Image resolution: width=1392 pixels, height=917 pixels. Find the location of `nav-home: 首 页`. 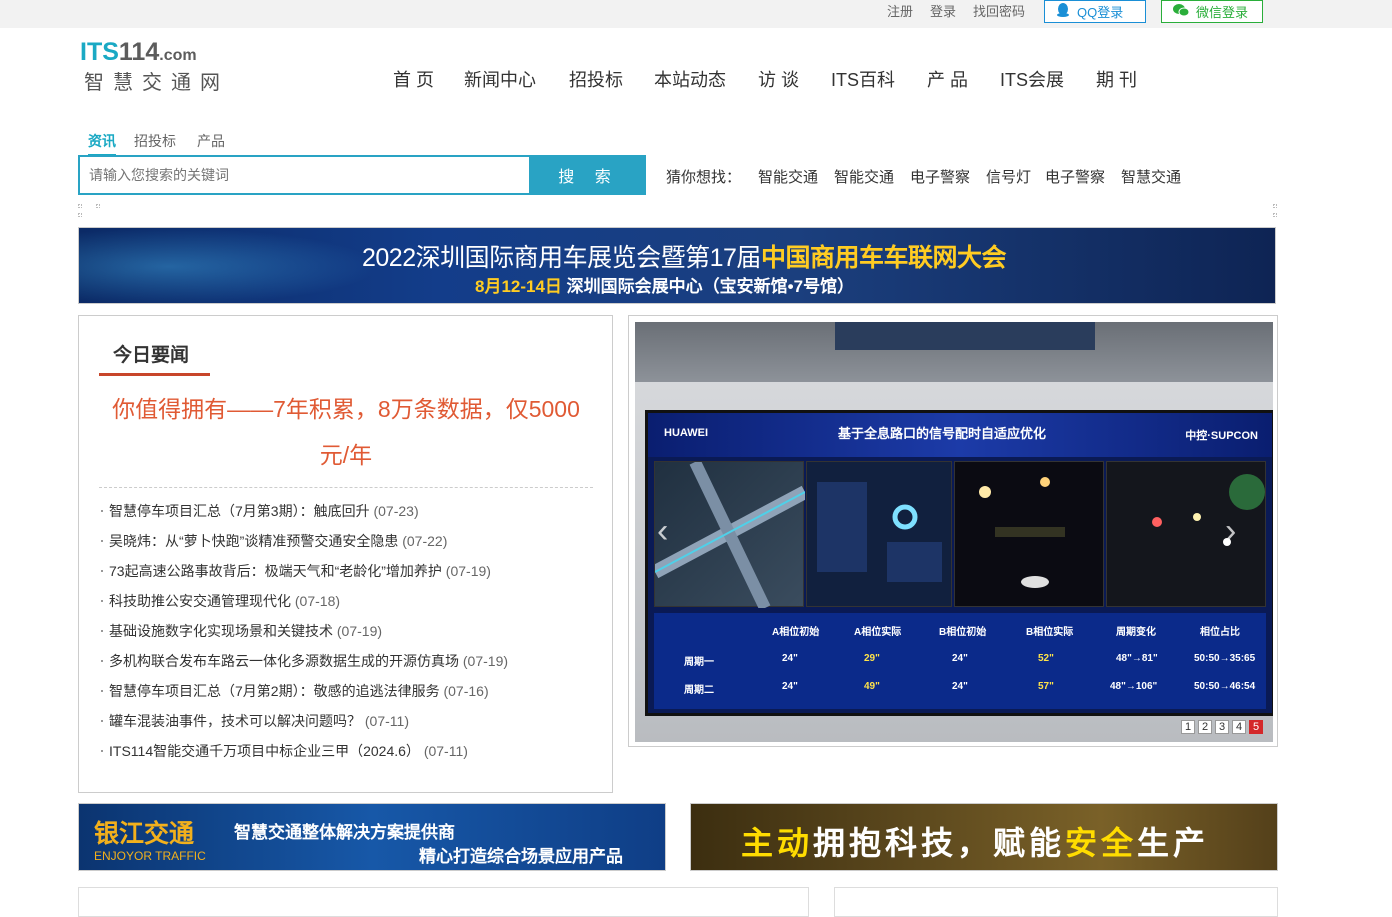

nav-home: 首 页 is located at coordinates (413, 79).